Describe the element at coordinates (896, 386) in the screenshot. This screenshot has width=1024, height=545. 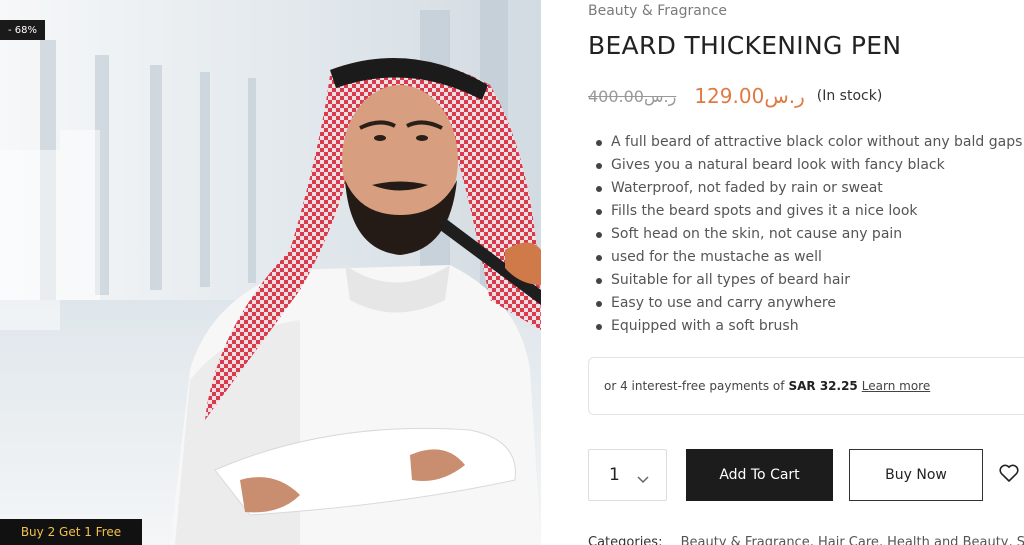
I see `learn-more-link: Learn more` at that location.